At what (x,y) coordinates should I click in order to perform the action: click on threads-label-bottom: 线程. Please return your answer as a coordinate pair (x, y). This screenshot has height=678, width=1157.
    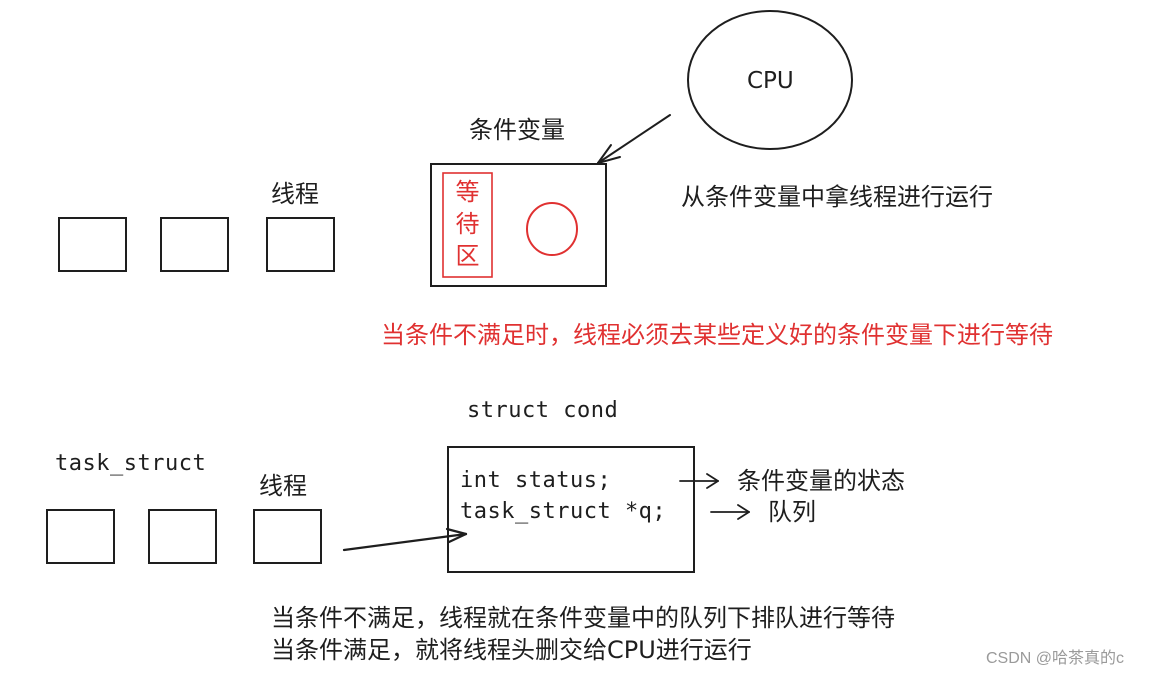
    Looking at the image, I should click on (283, 486).